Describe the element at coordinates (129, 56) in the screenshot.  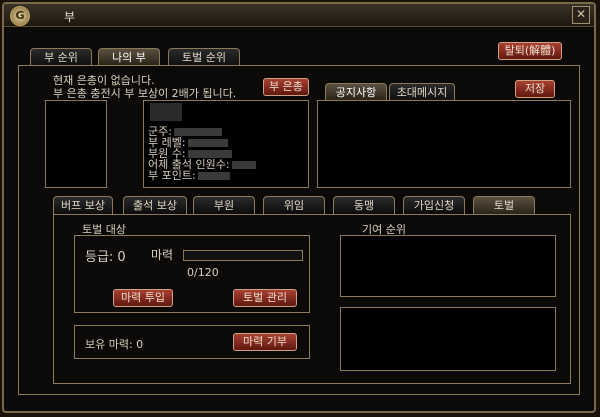
I see `tab-my-guild: 나의 부` at that location.